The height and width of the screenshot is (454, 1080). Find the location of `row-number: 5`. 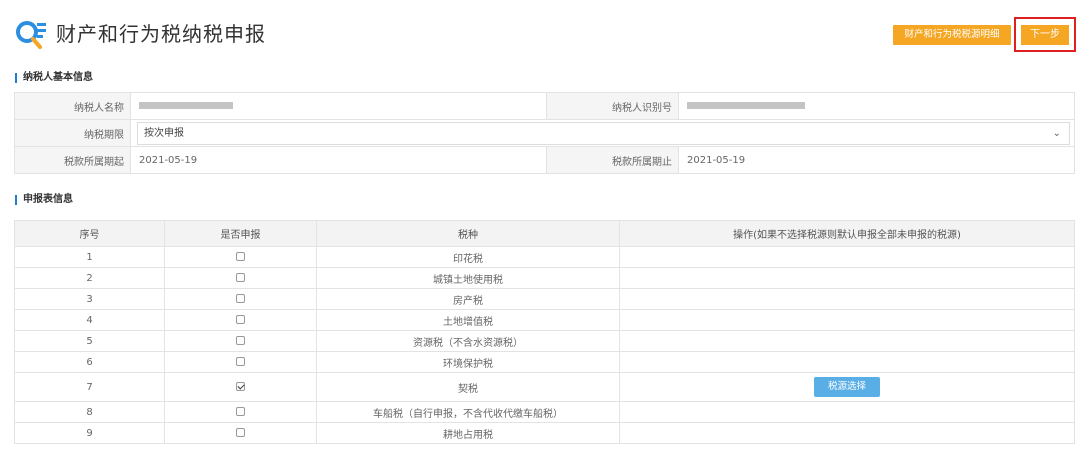

row-number: 5 is located at coordinates (89, 341).